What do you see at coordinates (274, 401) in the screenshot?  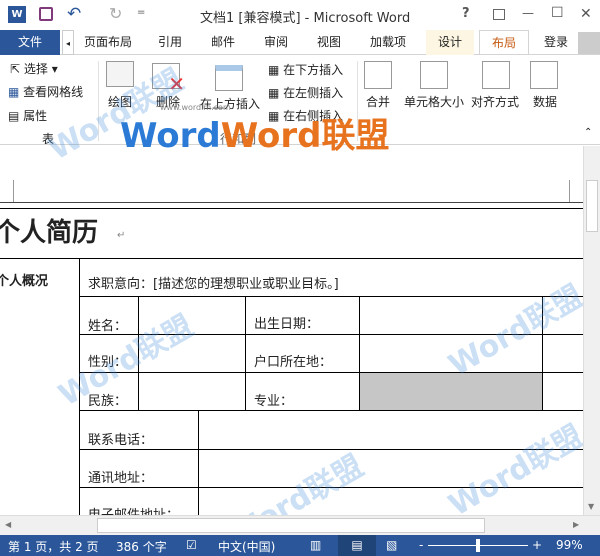 I see `major-label: 专业：` at bounding box center [274, 401].